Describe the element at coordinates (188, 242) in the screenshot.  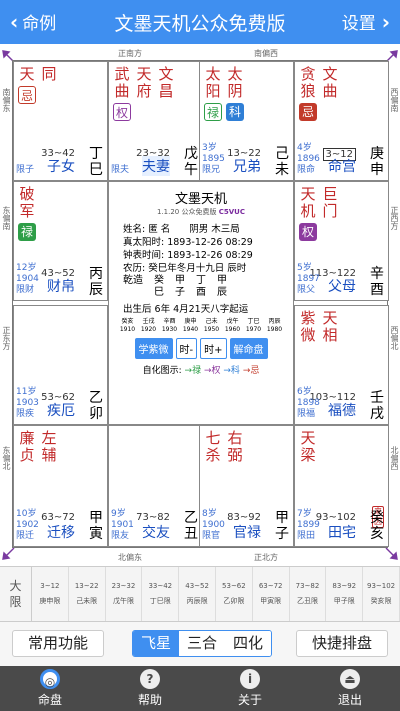
I see `info-line: 真太阳时: 1893-12-26 08:29` at that location.